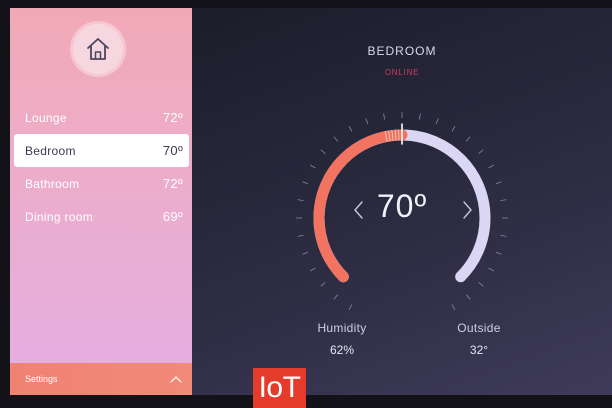  I want to click on settings-label: Settings, so click(41, 379).